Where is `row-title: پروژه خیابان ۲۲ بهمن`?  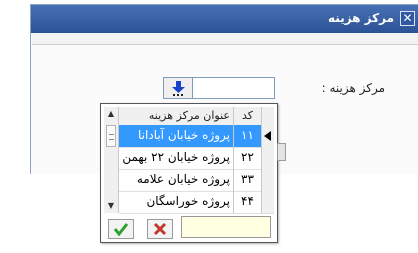
row-title: پروژه خیابان ۲۲ بهمن is located at coordinates (176, 158).